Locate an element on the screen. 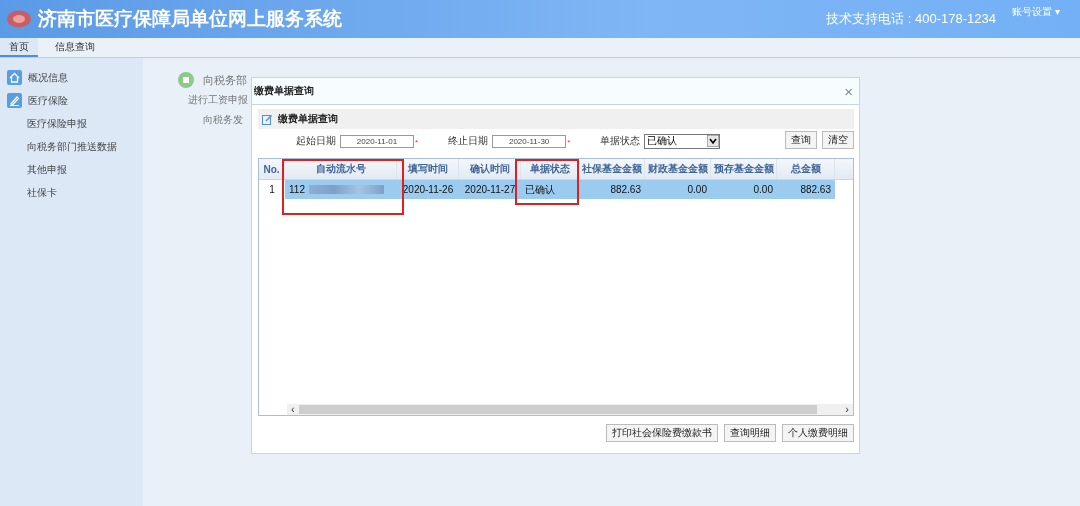 The height and width of the screenshot is (506, 1080). column-header: 社保基金金额 is located at coordinates (612, 169).